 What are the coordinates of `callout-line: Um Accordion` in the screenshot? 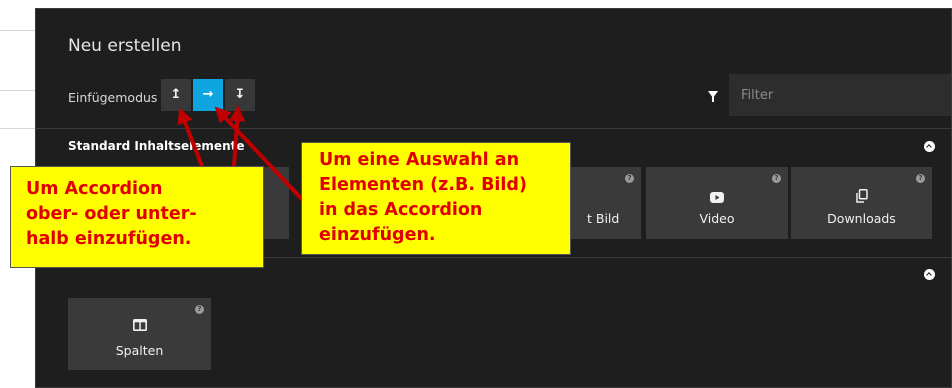 It's located at (94, 189).